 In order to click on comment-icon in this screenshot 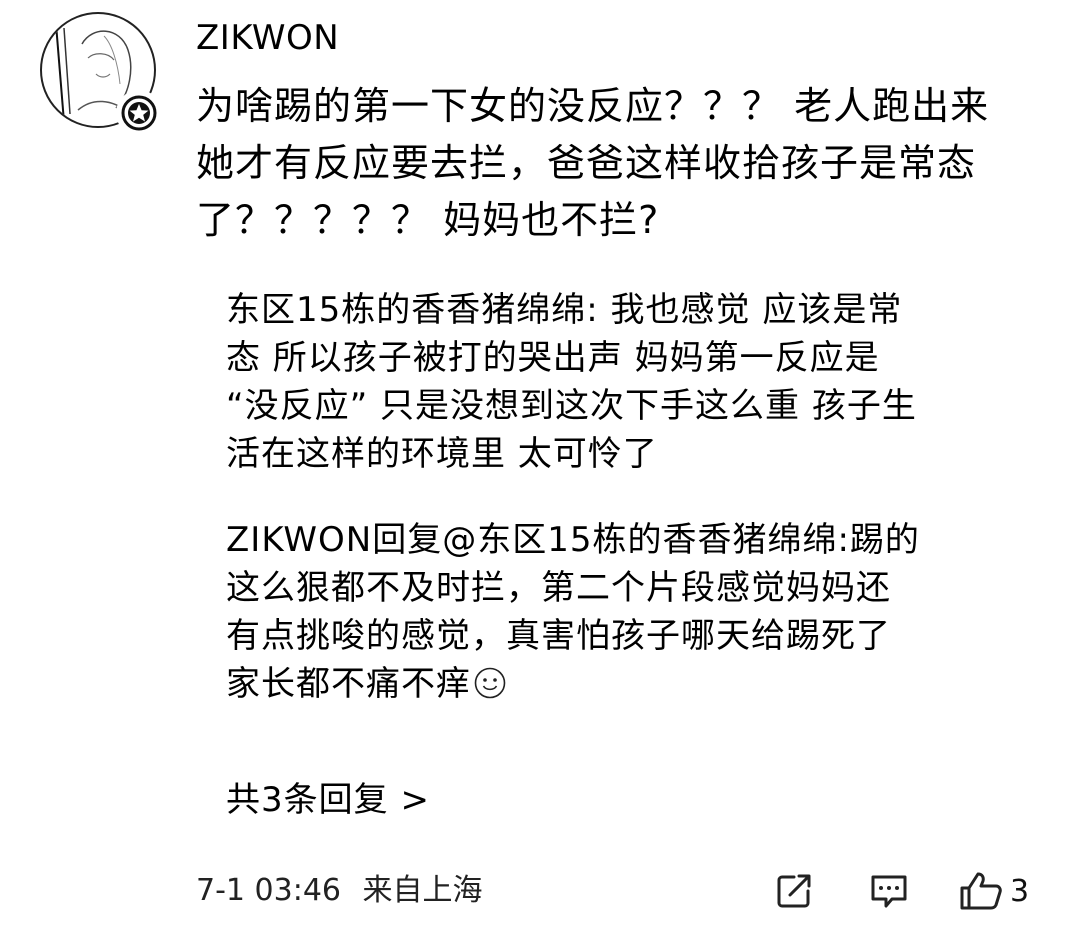, I will do `click(889, 891)`.